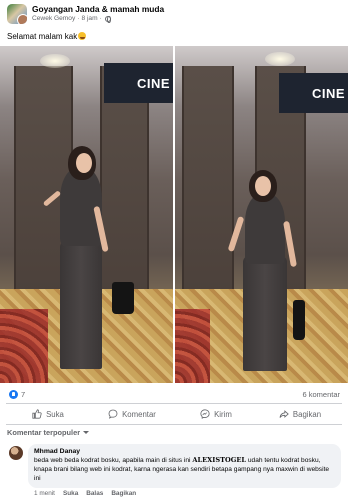 This screenshot has width=348, height=500. What do you see at coordinates (107, 19) in the screenshot?
I see `globe-icon` at bounding box center [107, 19].